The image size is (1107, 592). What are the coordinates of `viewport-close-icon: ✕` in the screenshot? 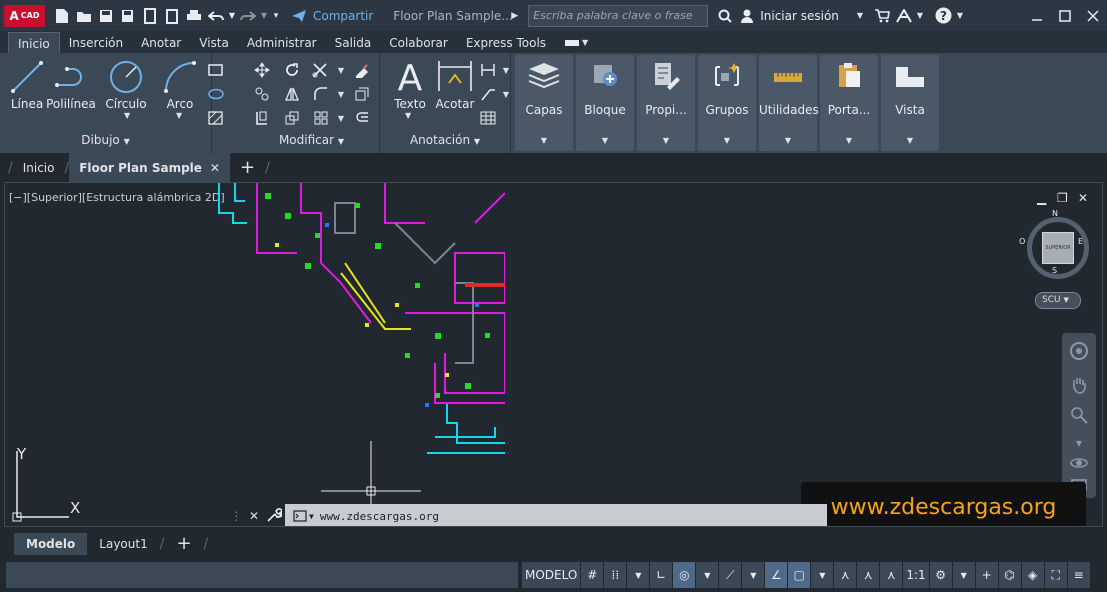 It's located at (1083, 198).